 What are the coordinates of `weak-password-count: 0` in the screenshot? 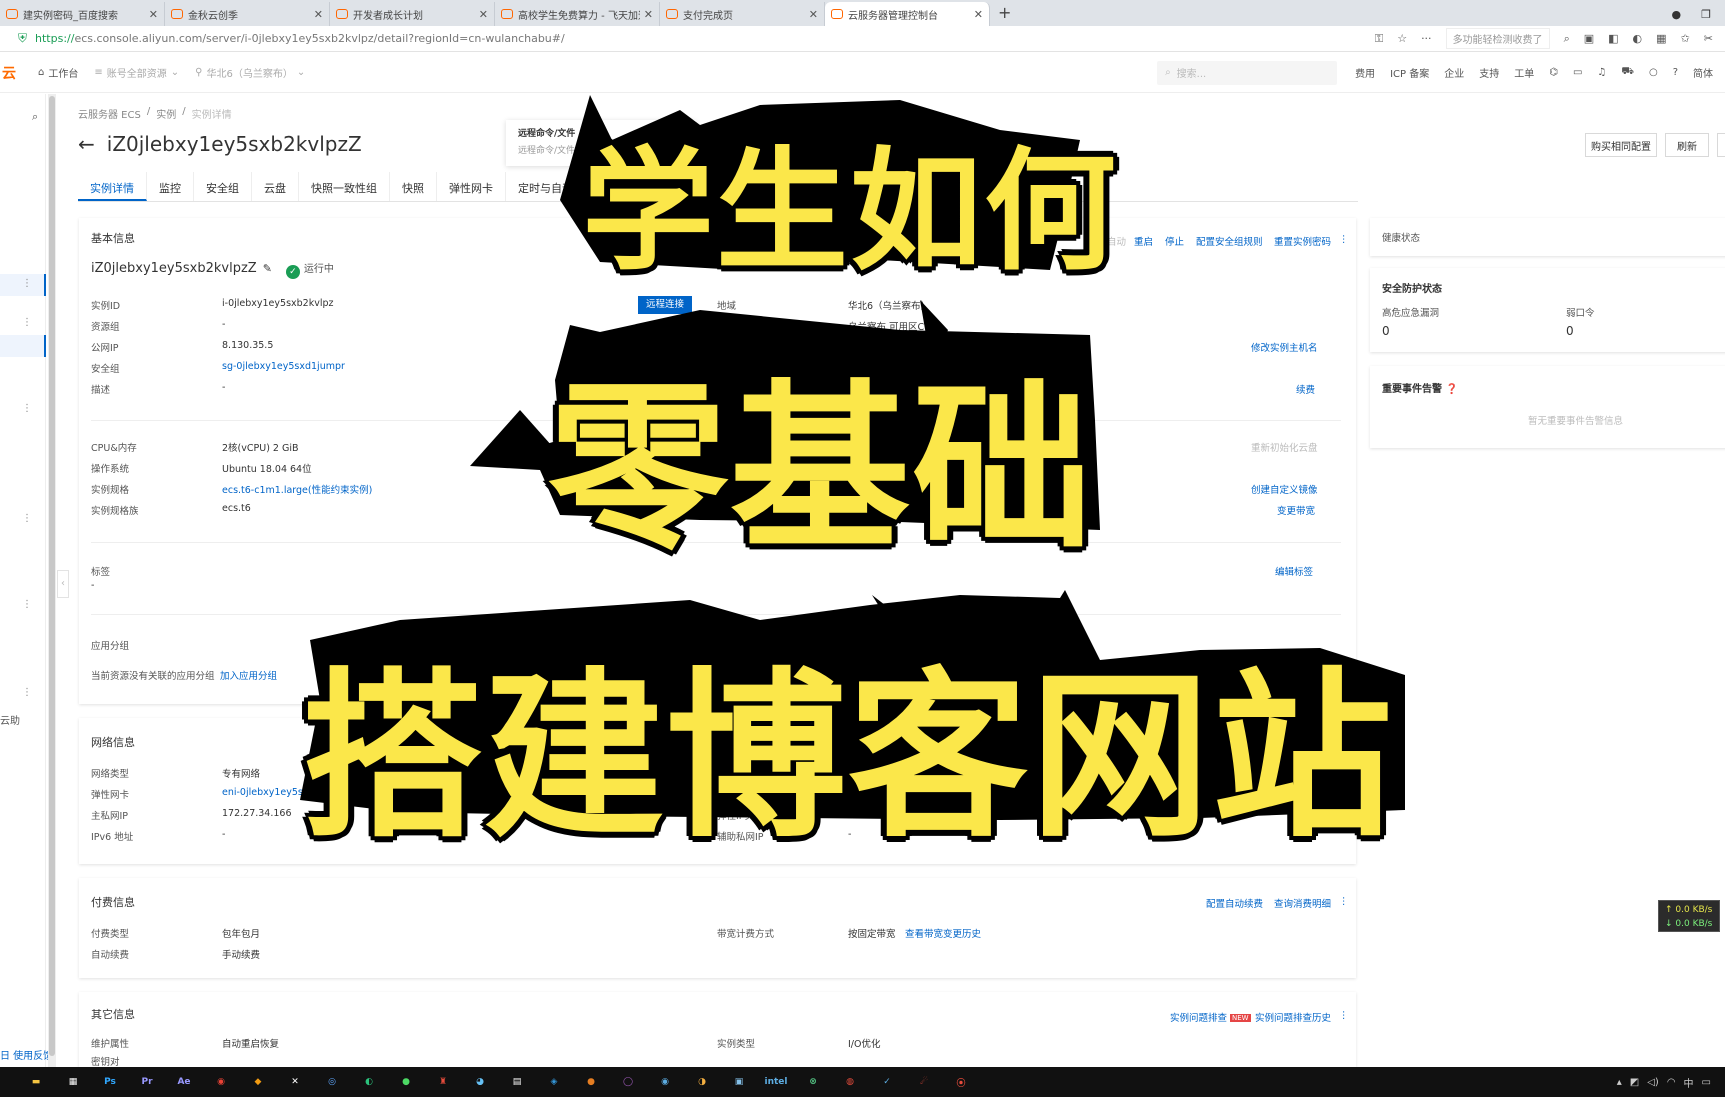 It's located at (1570, 331).